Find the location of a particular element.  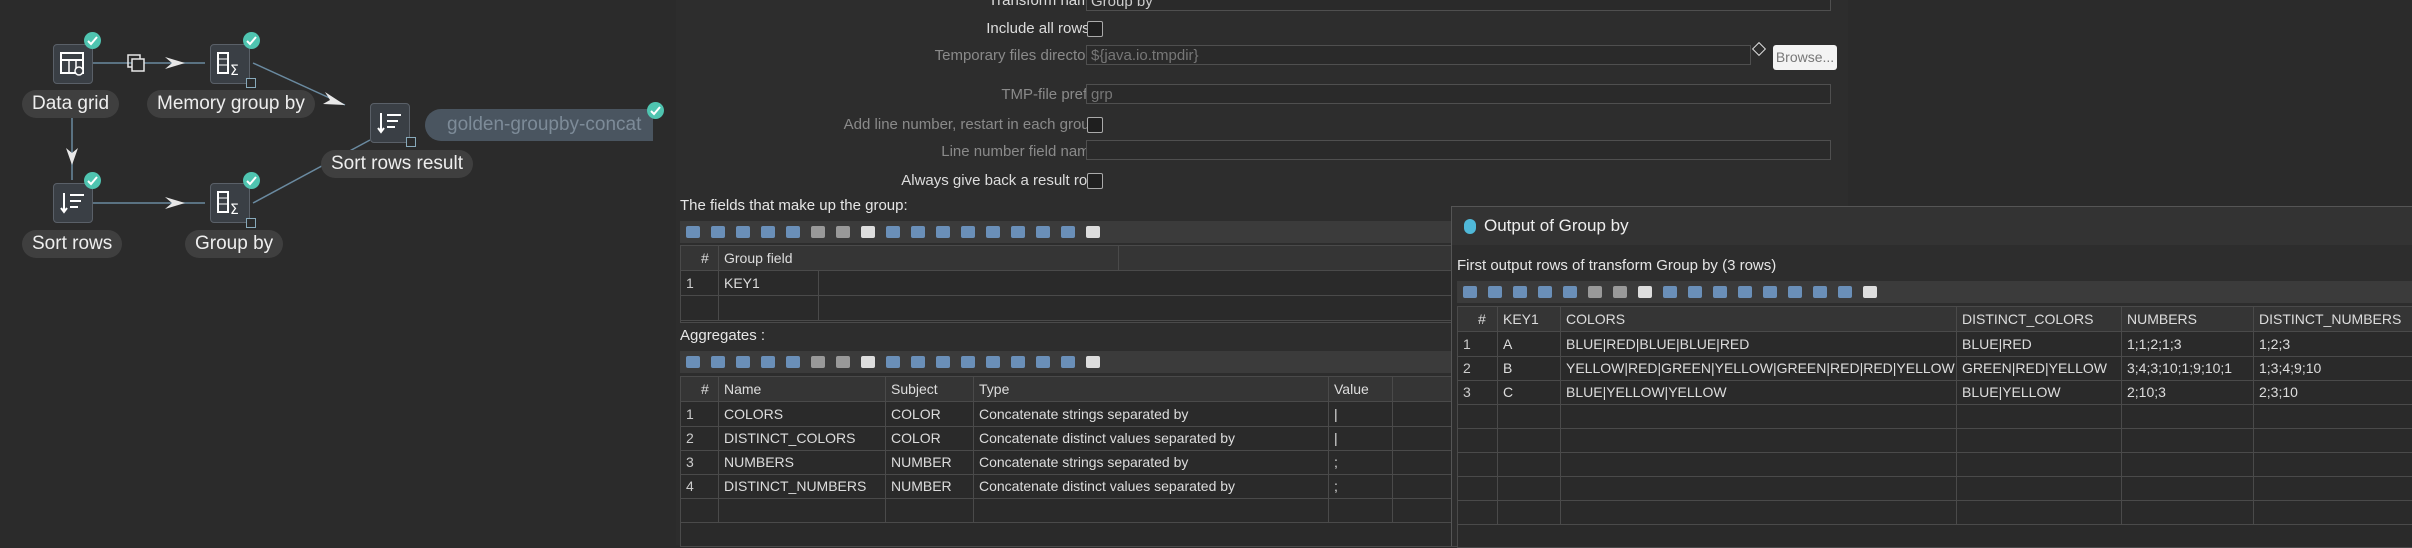

name-cell: DISTINCT_COLORS is located at coordinates (802, 438).